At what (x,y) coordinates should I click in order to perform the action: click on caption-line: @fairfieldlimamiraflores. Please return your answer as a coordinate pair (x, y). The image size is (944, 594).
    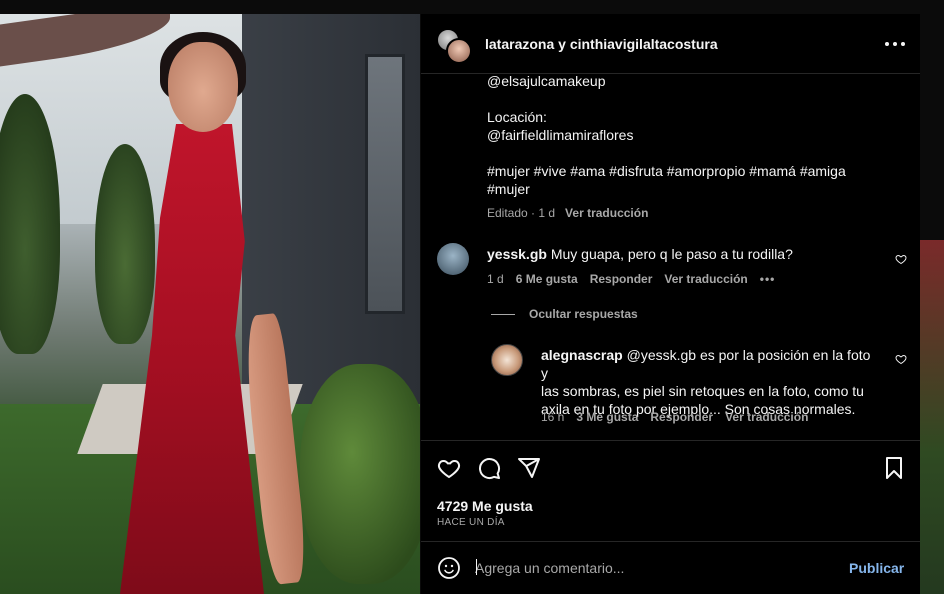
    Looking at the image, I should click on (692, 135).